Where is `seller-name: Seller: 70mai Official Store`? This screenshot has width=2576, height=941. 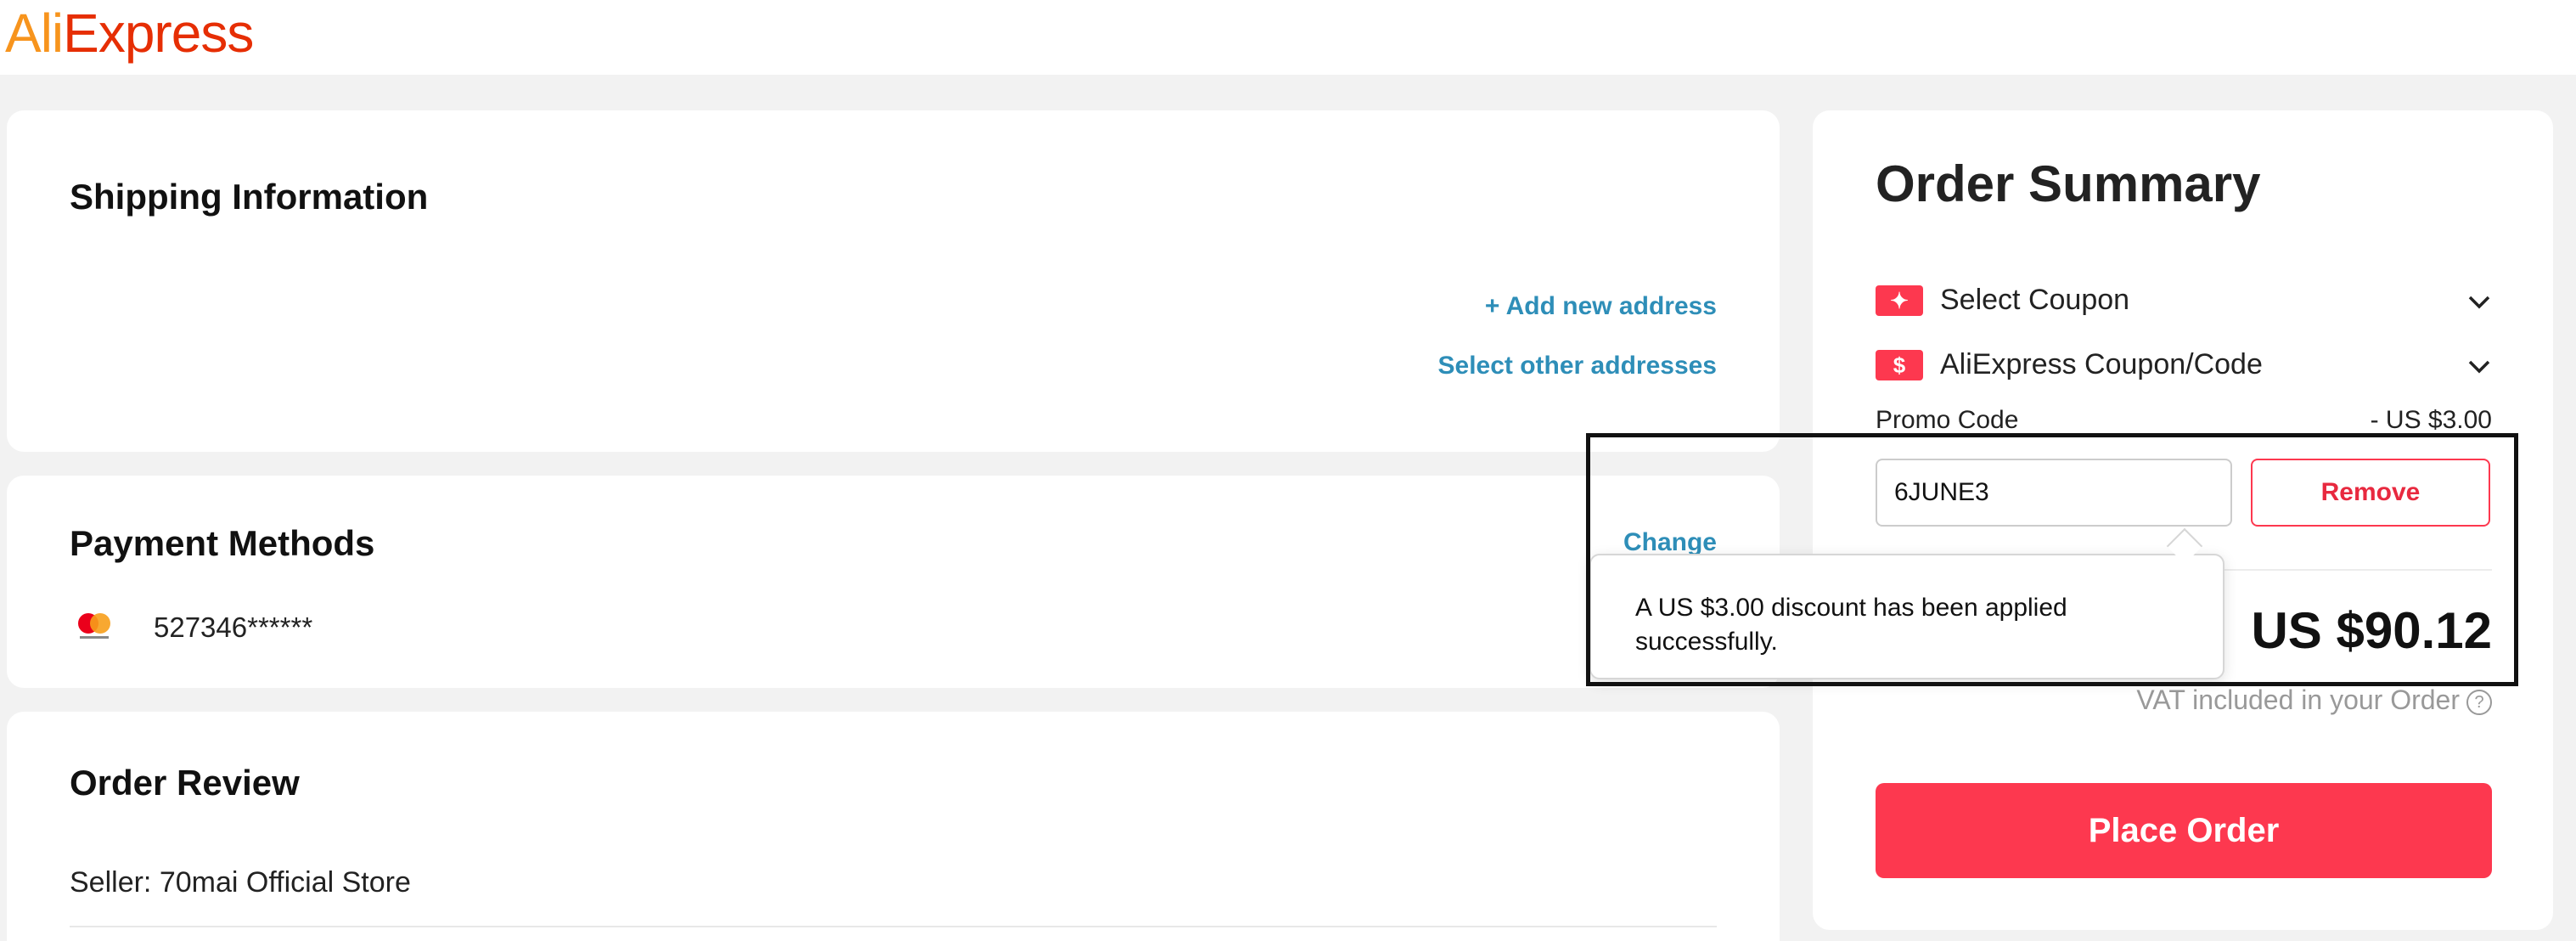
seller-name: Seller: 70mai Official Store is located at coordinates (240, 882).